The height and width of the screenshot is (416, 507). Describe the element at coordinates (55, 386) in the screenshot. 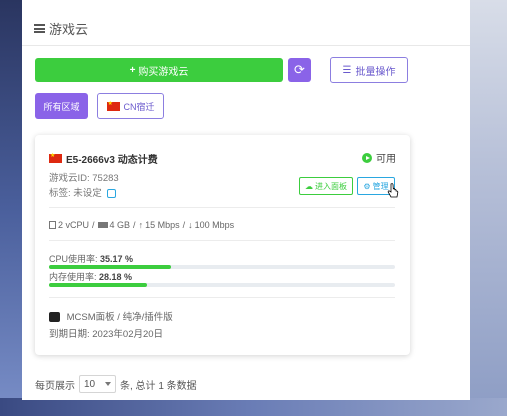

I see `per-page-prefix: 每页展示` at that location.